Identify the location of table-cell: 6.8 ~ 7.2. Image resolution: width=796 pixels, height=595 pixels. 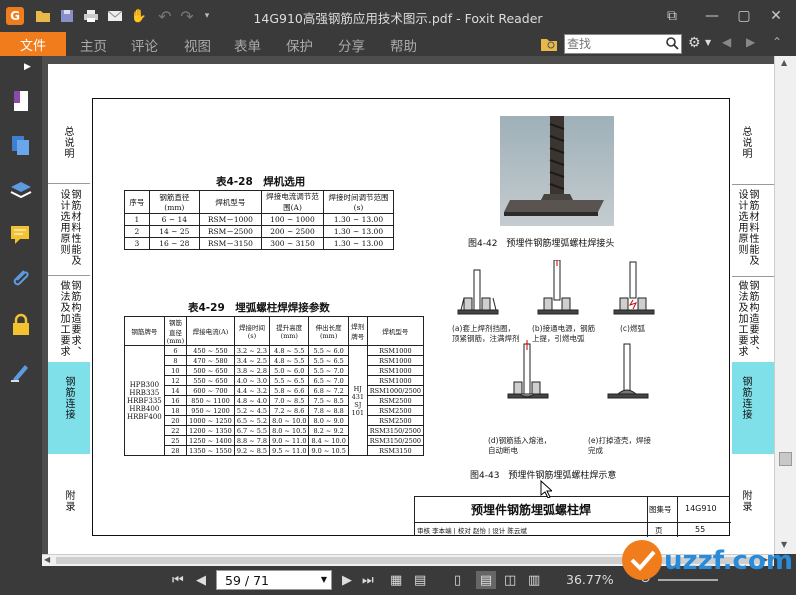
(328, 390).